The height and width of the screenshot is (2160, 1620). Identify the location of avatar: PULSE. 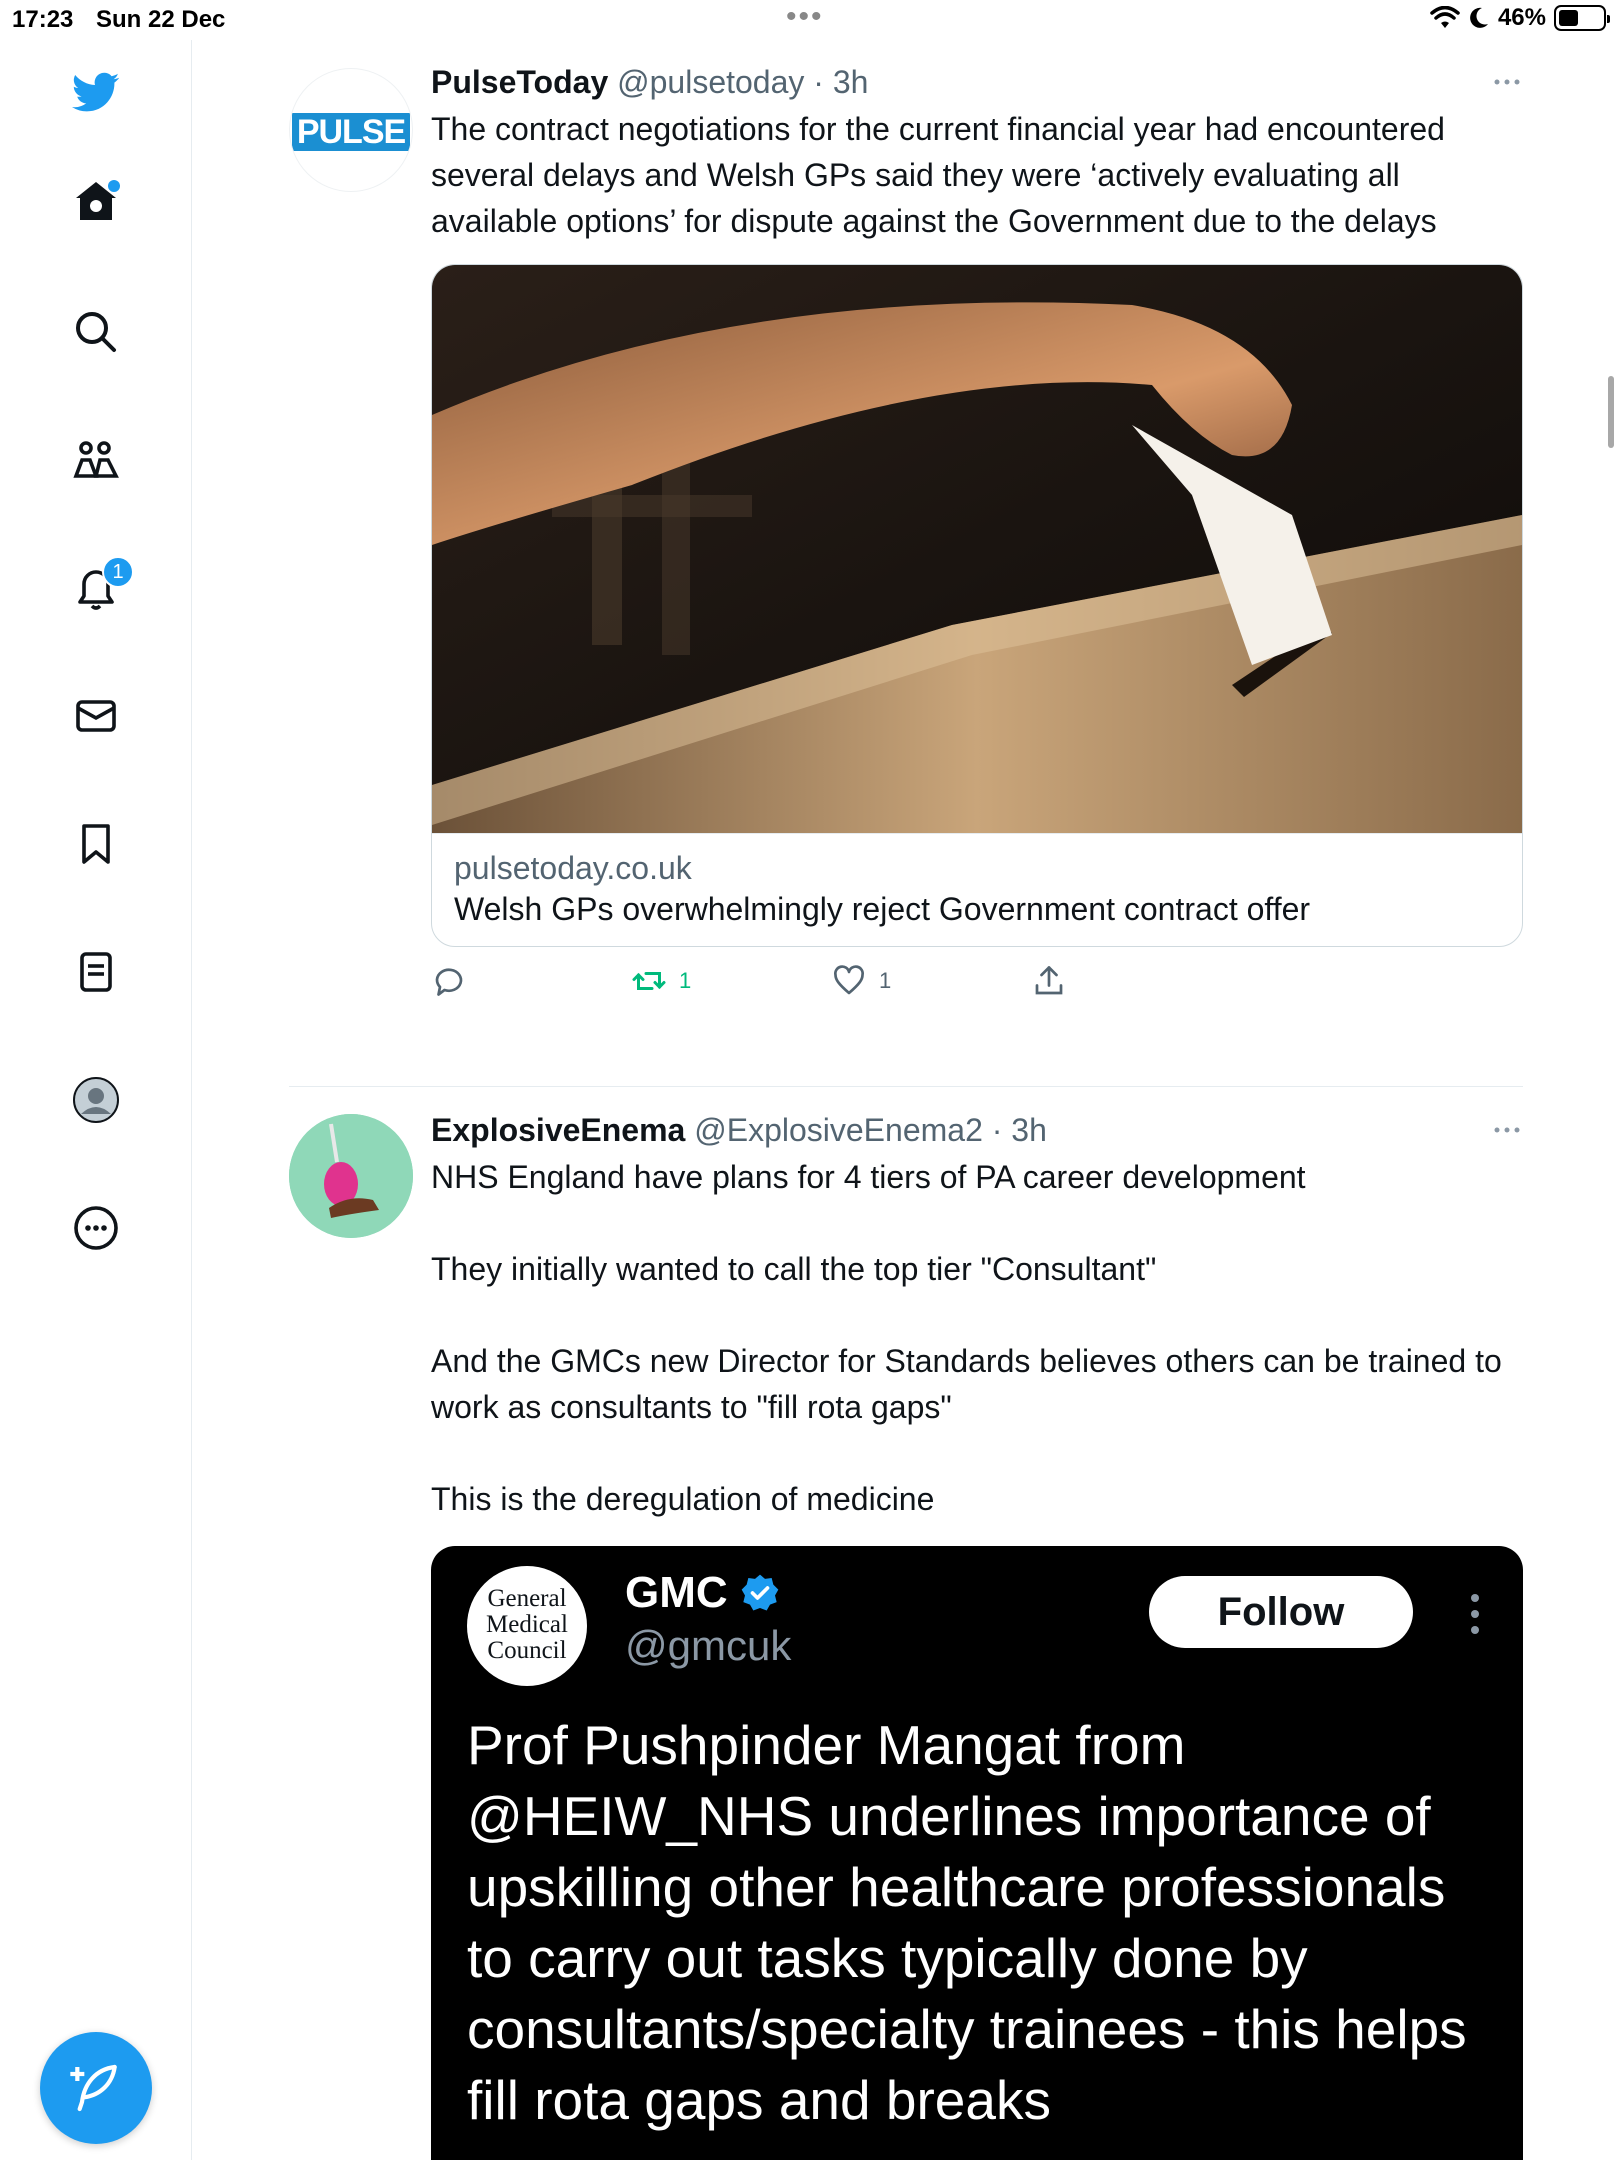
(351, 130).